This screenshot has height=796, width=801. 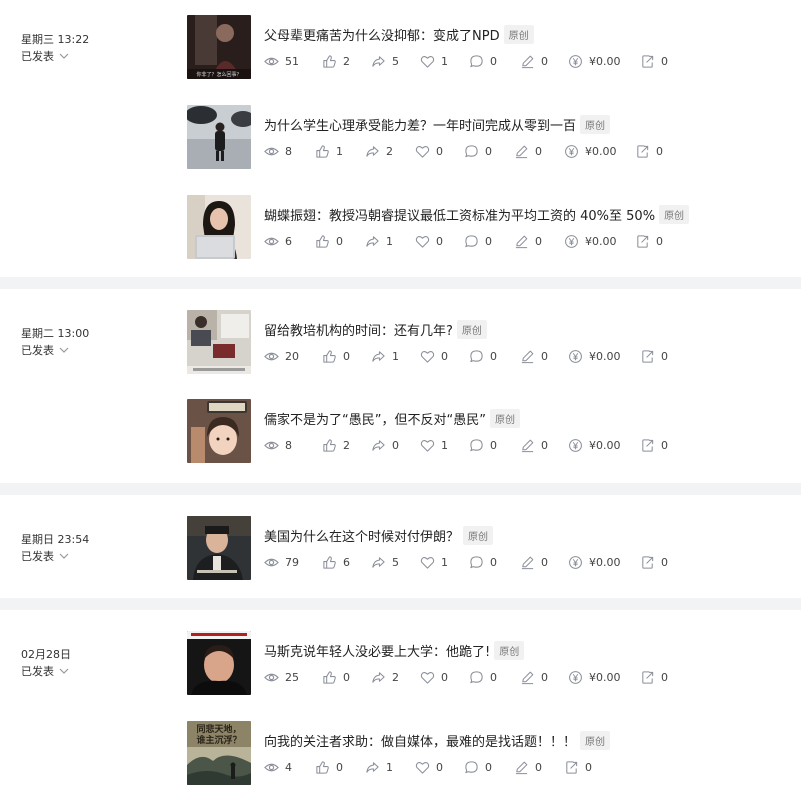 I want to click on comment-icon, so click(x=471, y=767).